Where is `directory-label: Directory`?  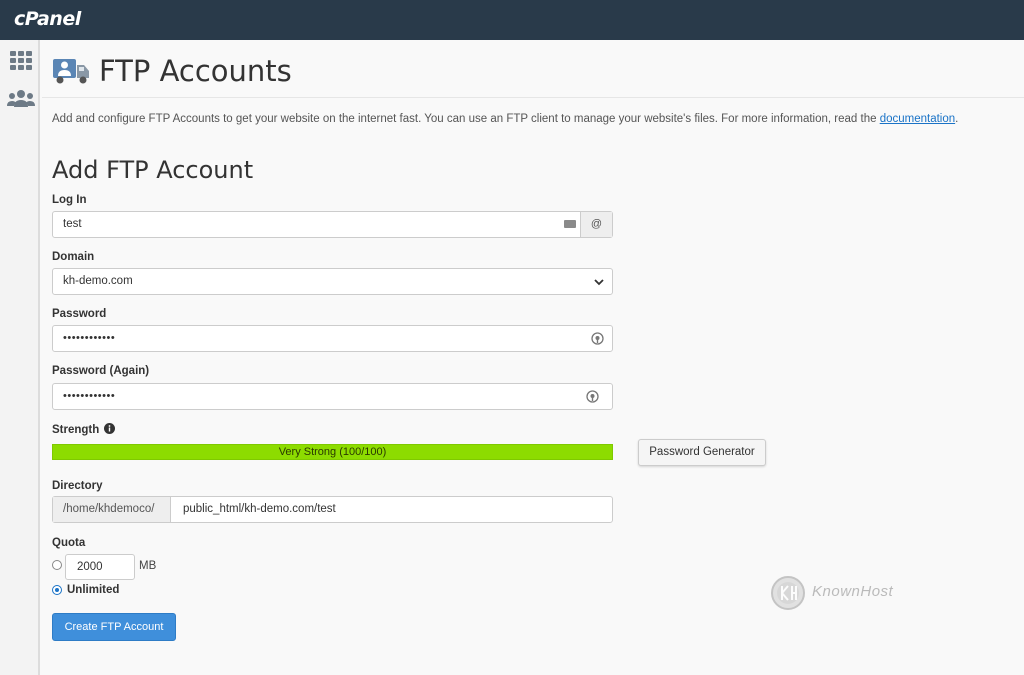 directory-label: Directory is located at coordinates (77, 486).